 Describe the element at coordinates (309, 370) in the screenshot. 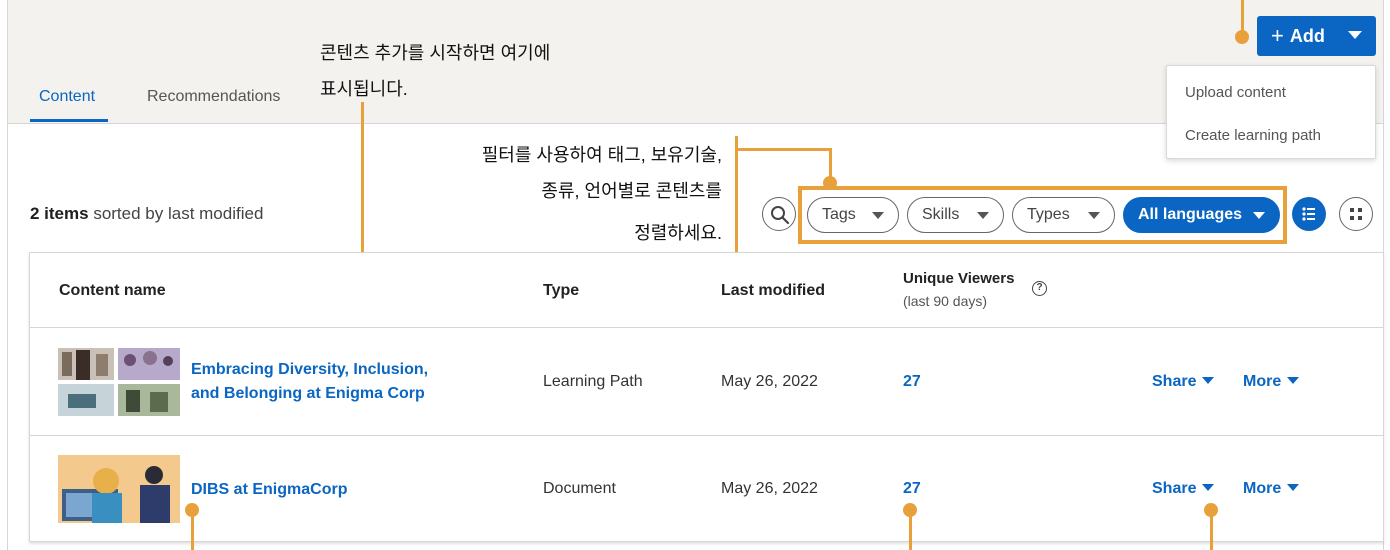

I see `content-title-link: Embracing Diversity, Inclusion,` at that location.